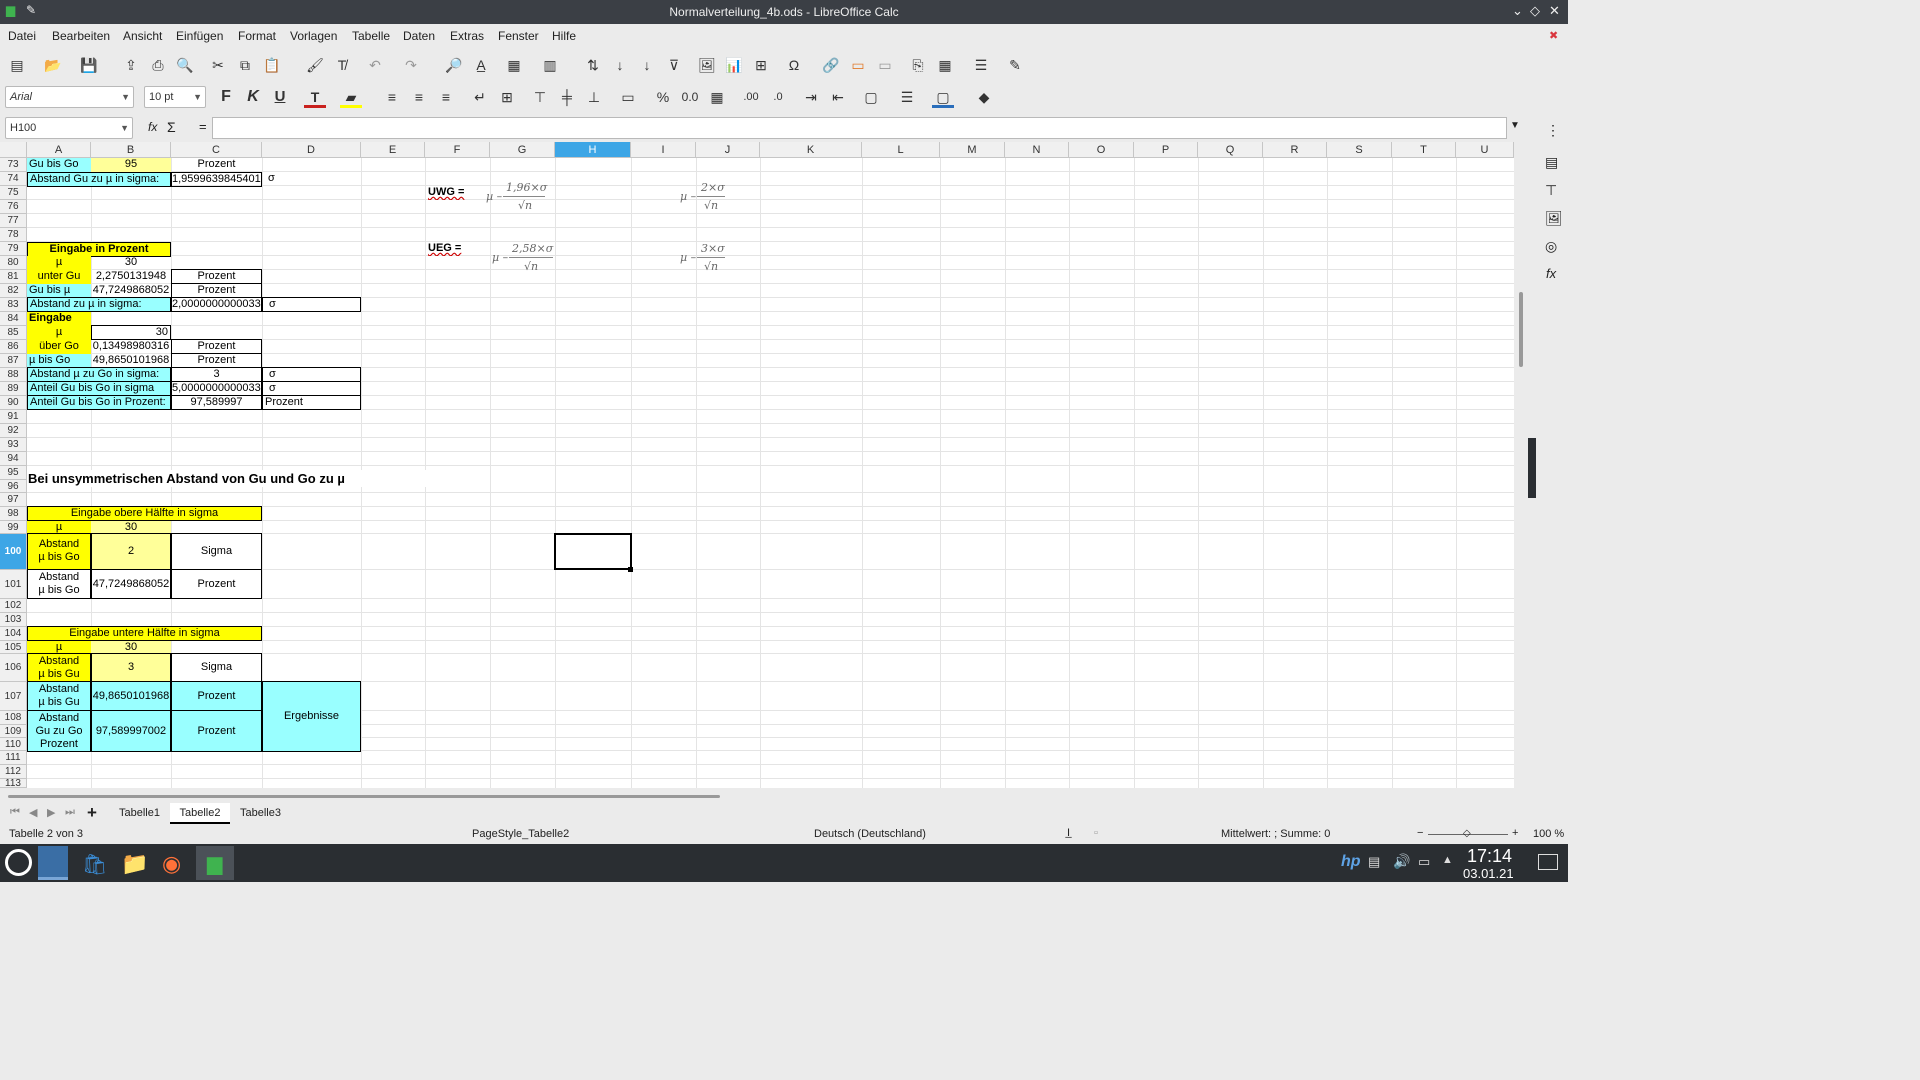  What do you see at coordinates (200, 813) in the screenshot?
I see `sheet-tab-tabelle2: Tabelle2` at bounding box center [200, 813].